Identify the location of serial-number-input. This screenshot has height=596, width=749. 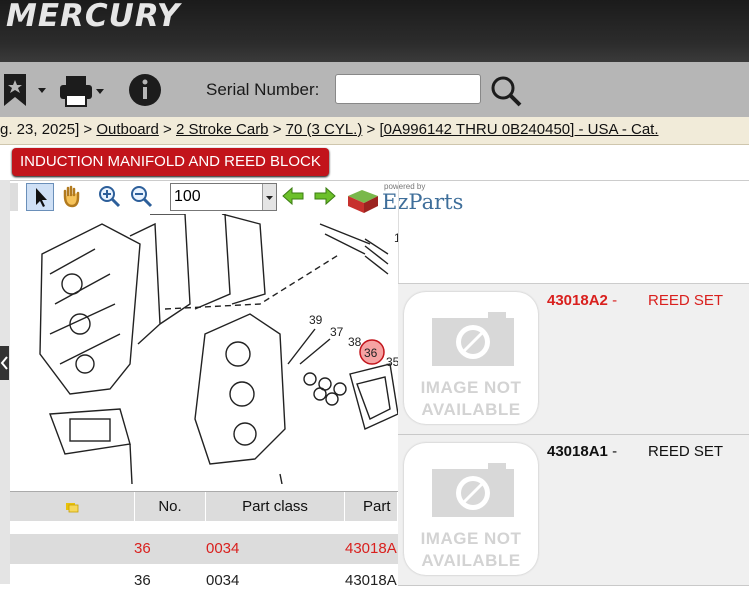
(408, 89).